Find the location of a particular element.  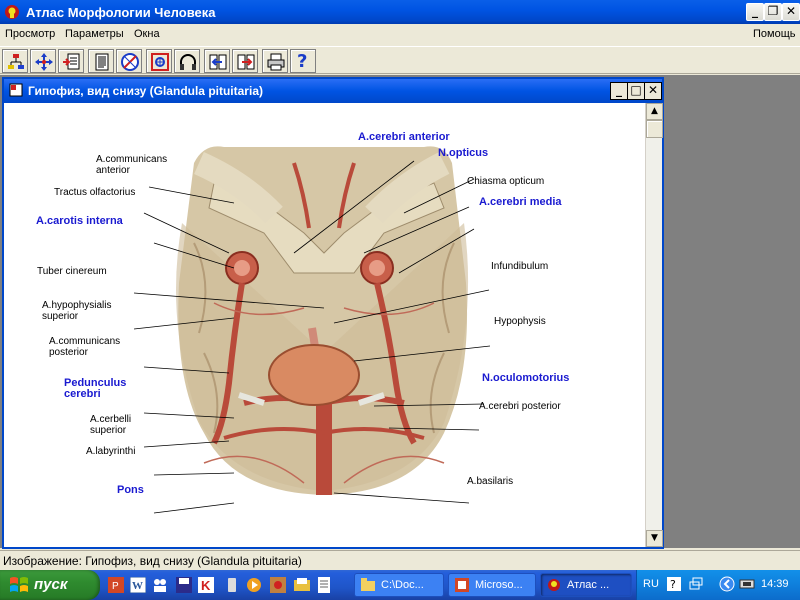

clock: 14:39 is located at coordinates (775, 584).